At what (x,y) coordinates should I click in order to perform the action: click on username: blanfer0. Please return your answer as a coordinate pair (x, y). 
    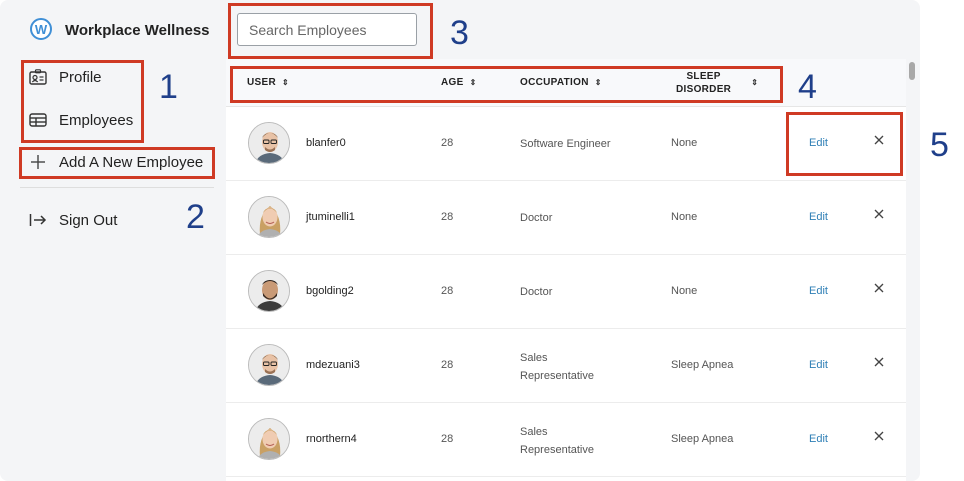
    Looking at the image, I should click on (326, 143).